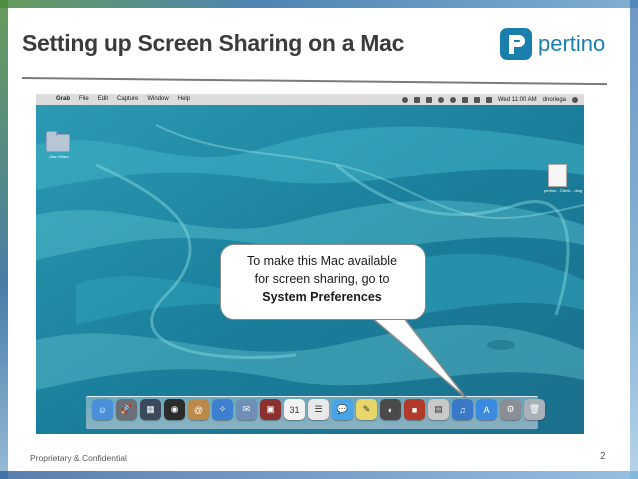  What do you see at coordinates (416, 99) in the screenshot?
I see `display-icon` at bounding box center [416, 99].